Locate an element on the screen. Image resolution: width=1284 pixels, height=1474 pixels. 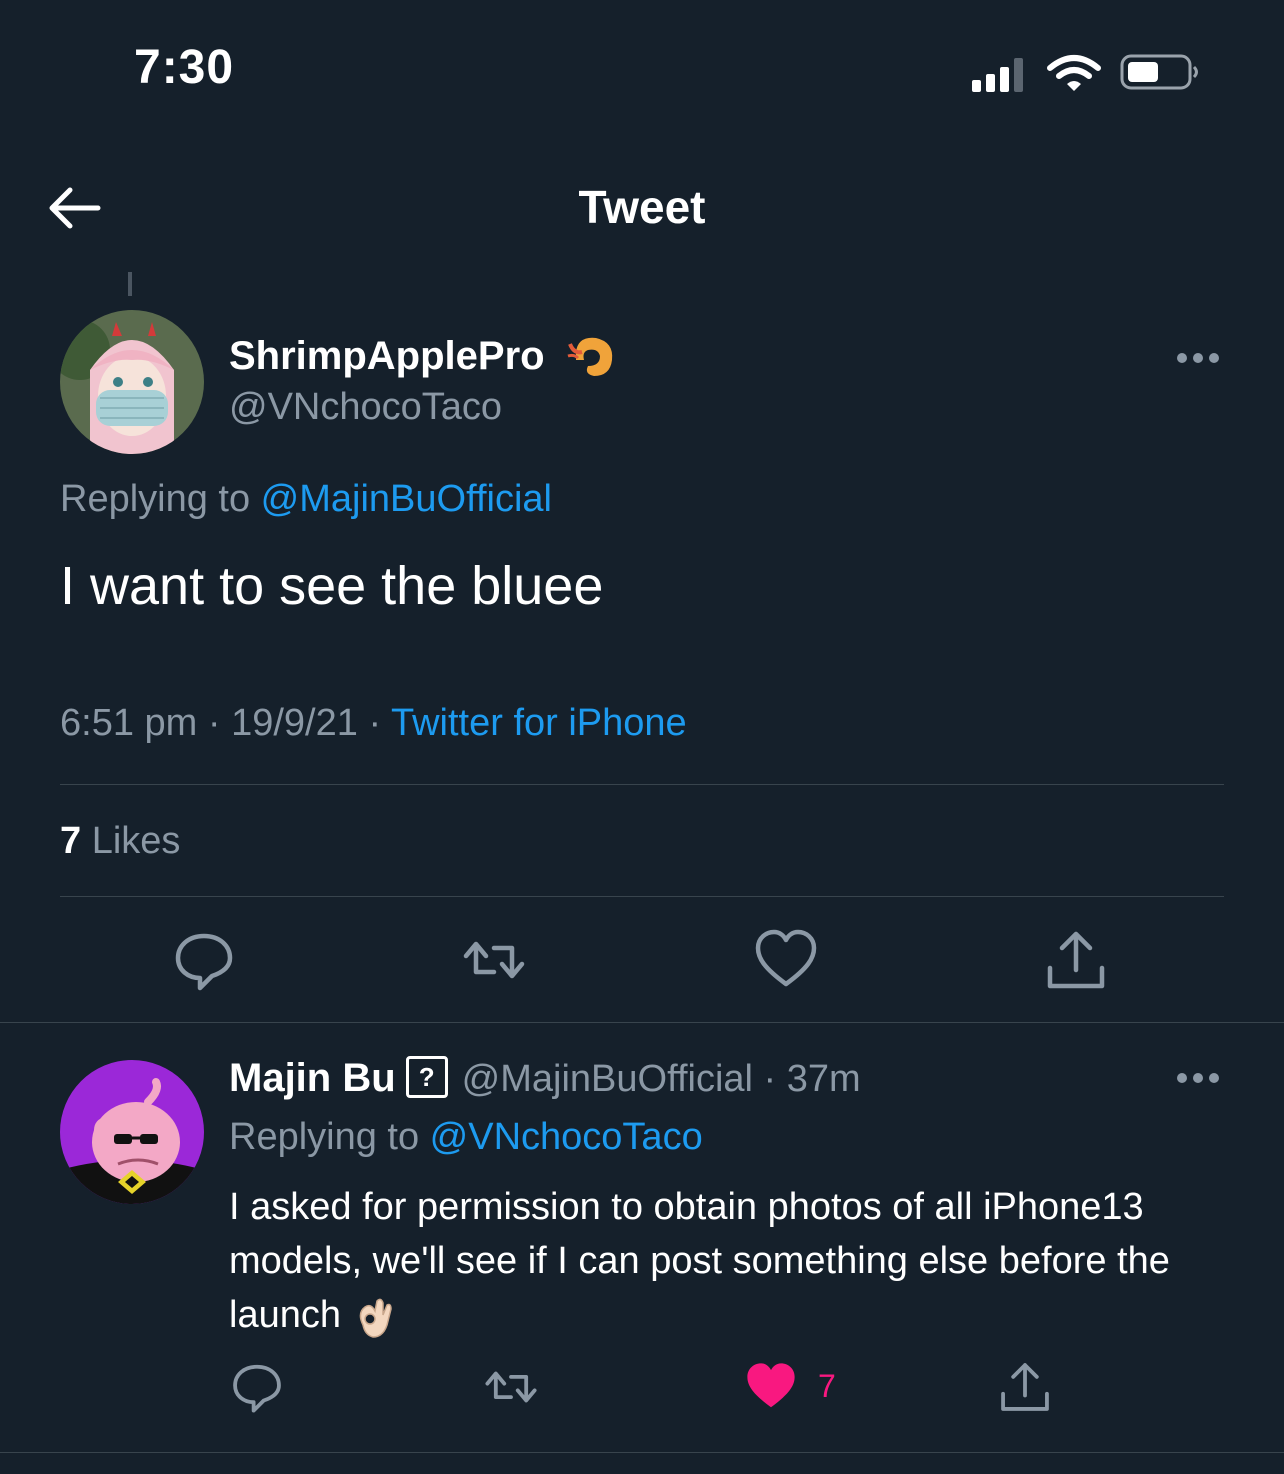
wifi-icon is located at coordinates (1074, 73).